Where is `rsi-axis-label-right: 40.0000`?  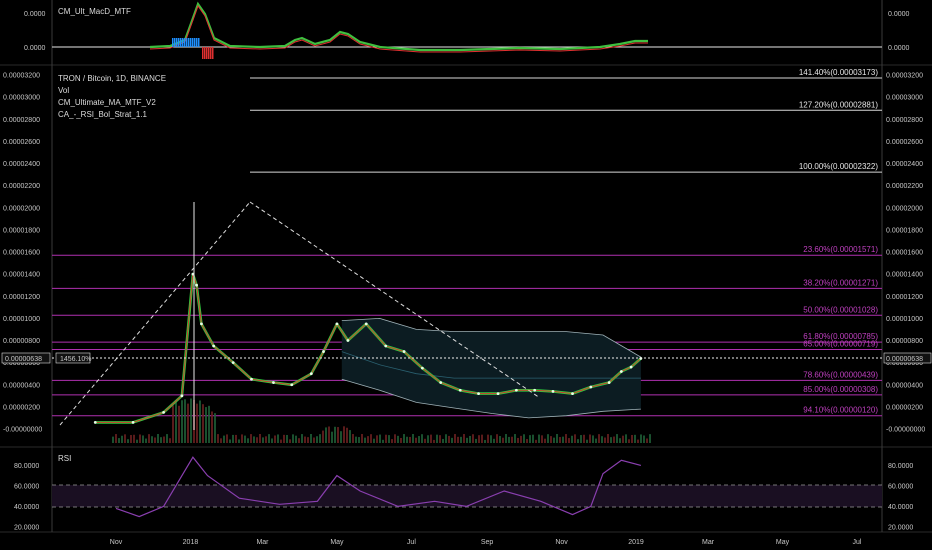 rsi-axis-label-right: 40.0000 is located at coordinates (900, 507).